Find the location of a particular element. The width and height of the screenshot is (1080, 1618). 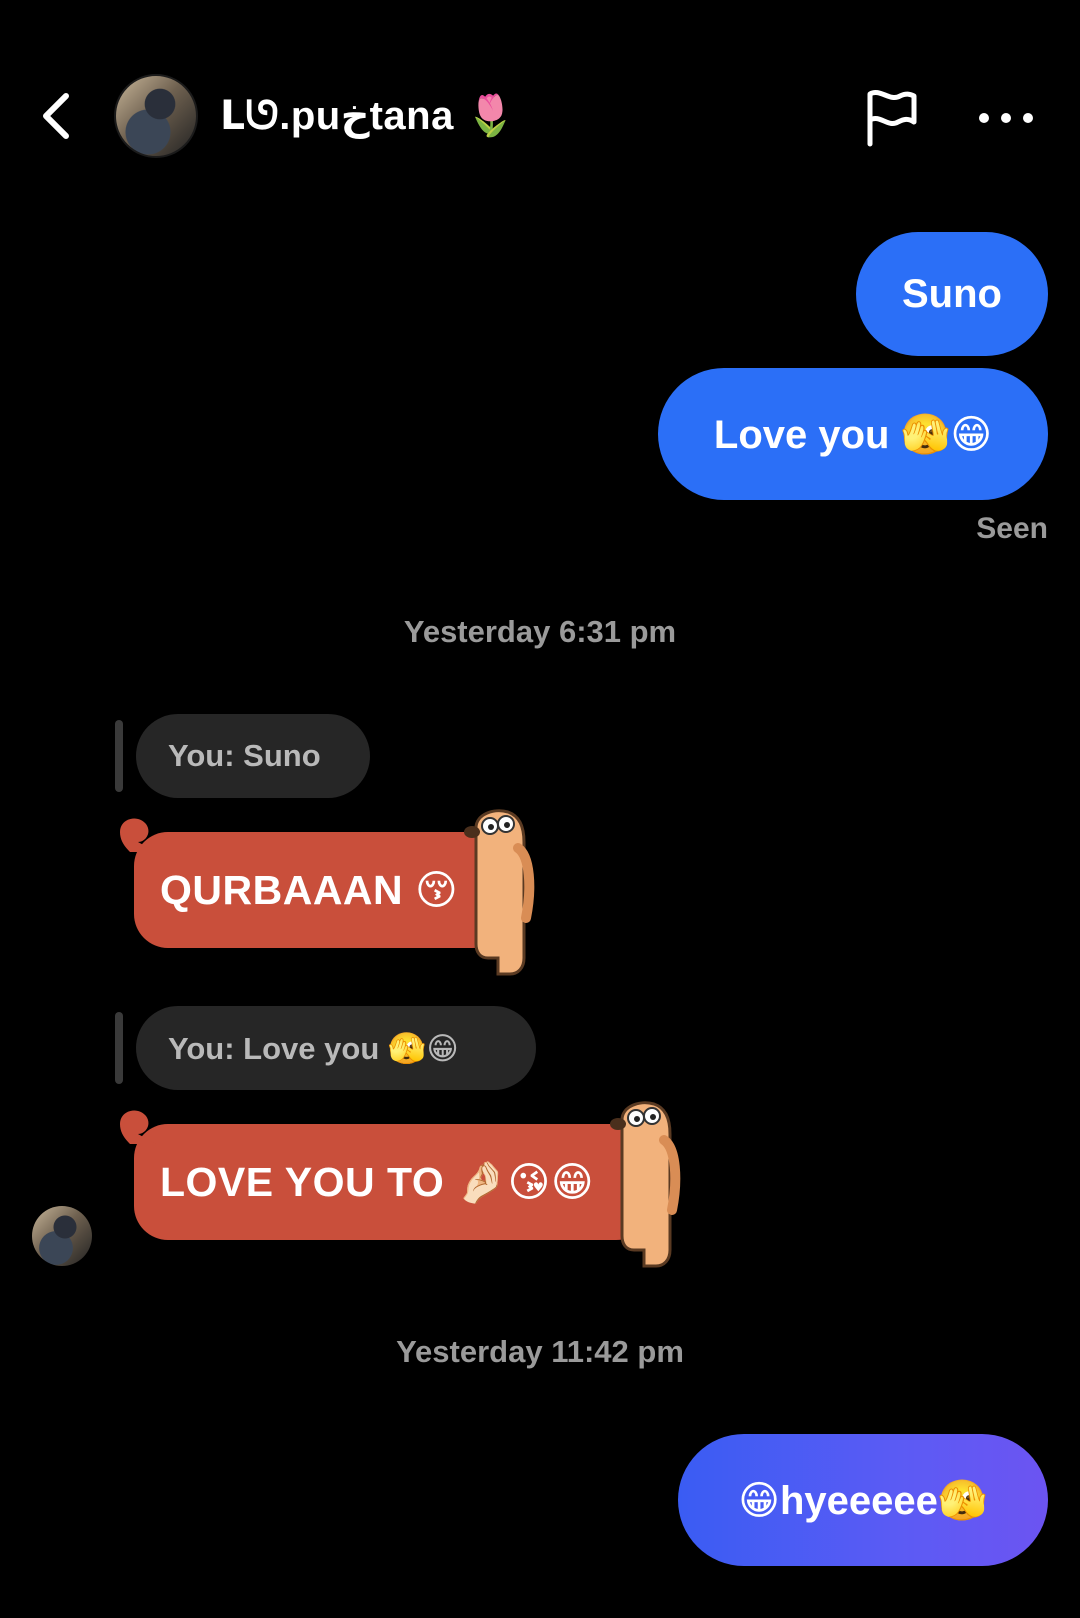

sender-avatar is located at coordinates (62, 1236).